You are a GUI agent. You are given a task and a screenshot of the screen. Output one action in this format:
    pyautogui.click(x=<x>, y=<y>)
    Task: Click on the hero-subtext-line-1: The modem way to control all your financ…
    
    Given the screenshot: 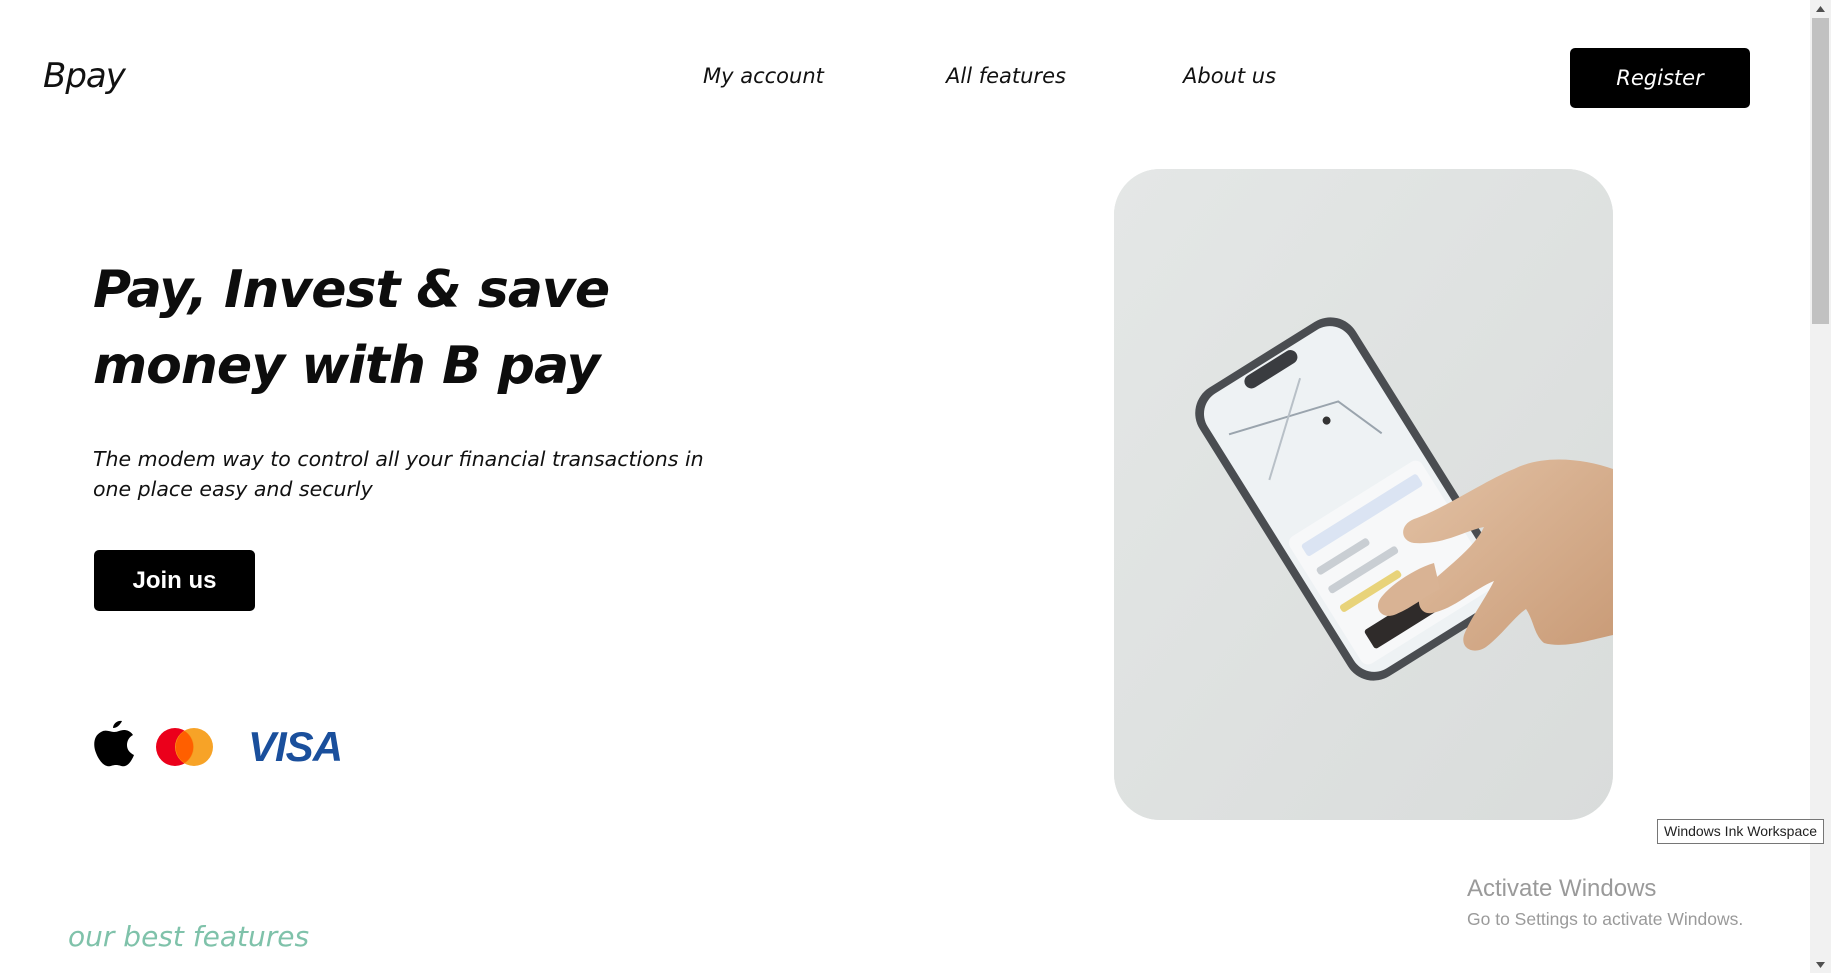 What is the action you would take?
    pyautogui.click(x=398, y=459)
    